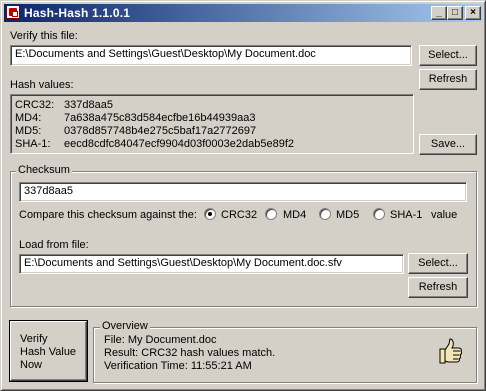 This screenshot has height=391, width=486. What do you see at coordinates (108, 215) in the screenshot?
I see `compare-label: Compare this checksum against the:` at bounding box center [108, 215].